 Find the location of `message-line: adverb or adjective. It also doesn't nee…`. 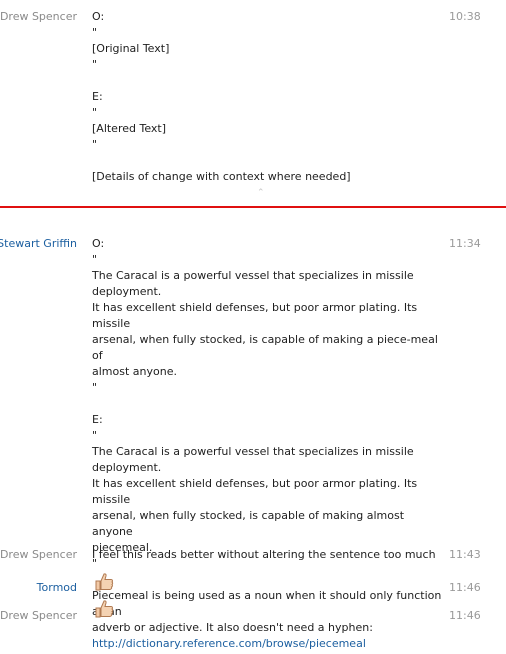

message-line: adverb or adjective. It also doesn't nee… is located at coordinates (232, 627).